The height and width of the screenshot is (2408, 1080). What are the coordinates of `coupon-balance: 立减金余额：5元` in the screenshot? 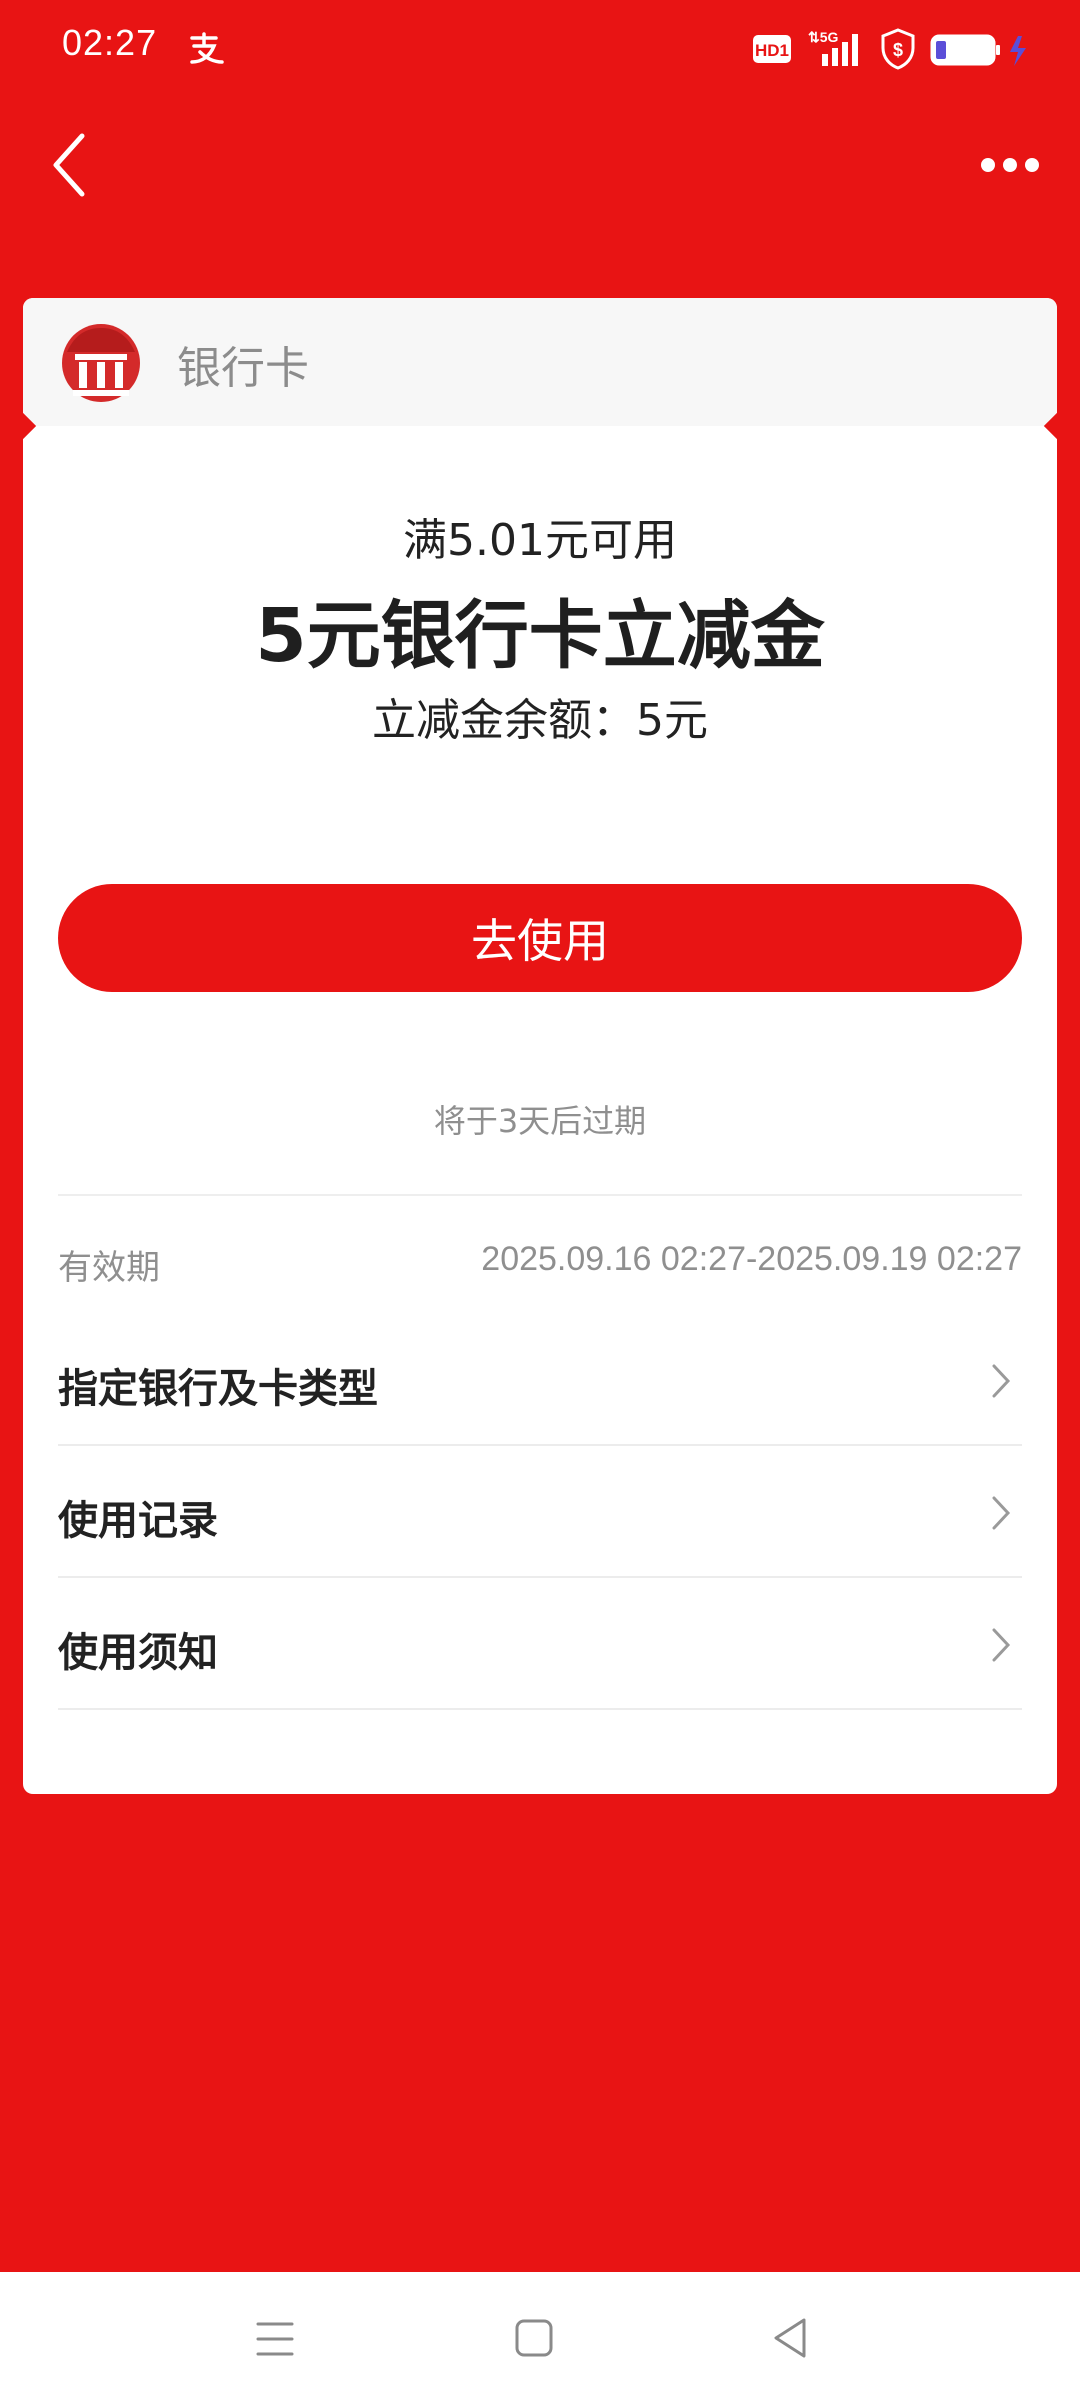 It's located at (540, 720).